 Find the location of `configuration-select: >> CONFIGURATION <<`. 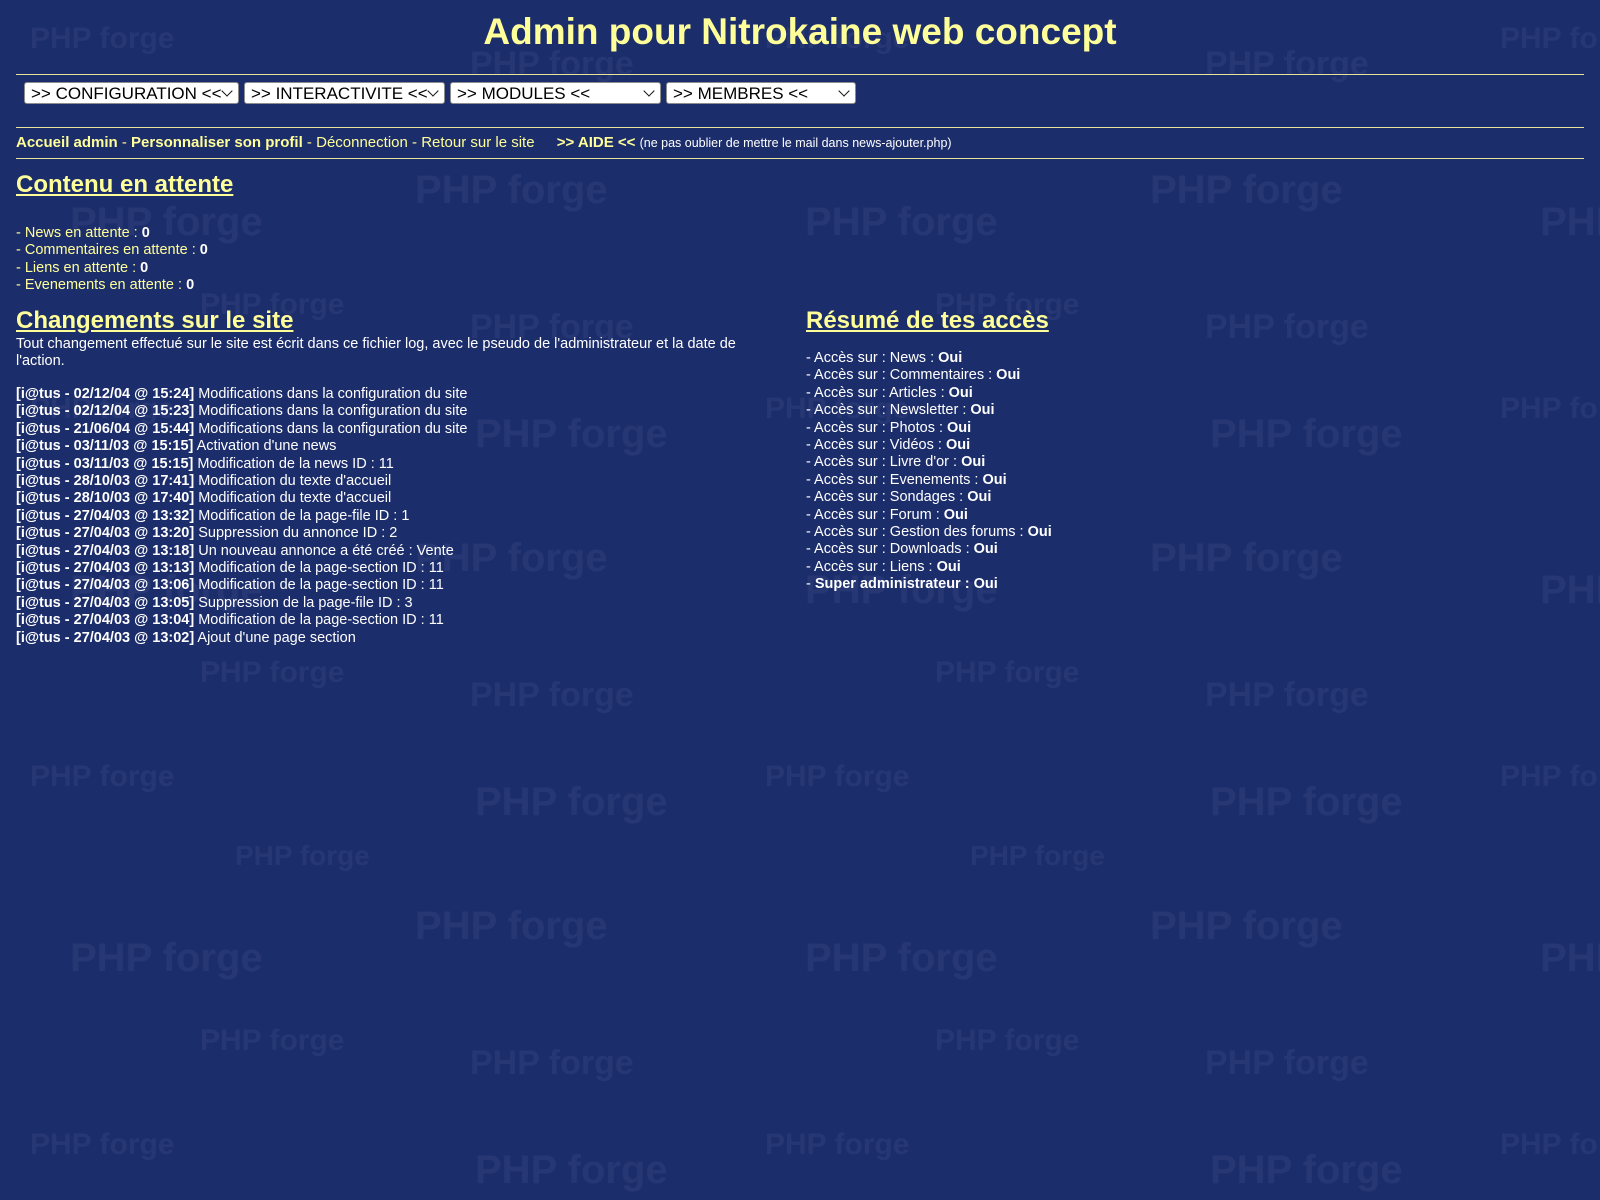

configuration-select: >> CONFIGURATION << is located at coordinates (131, 93).